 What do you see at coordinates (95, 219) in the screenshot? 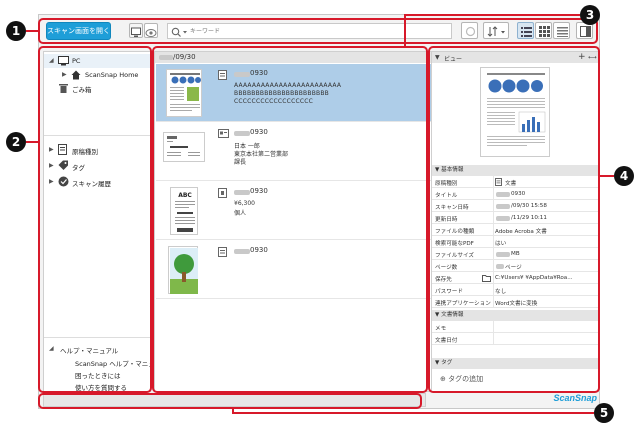
I see `callout-frame-sidebar` at bounding box center [95, 219].